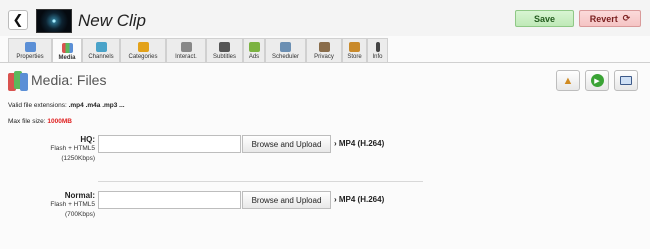 Image resolution: width=650 pixels, height=249 pixels. I want to click on tab-privacy: Privacy, so click(324, 50).